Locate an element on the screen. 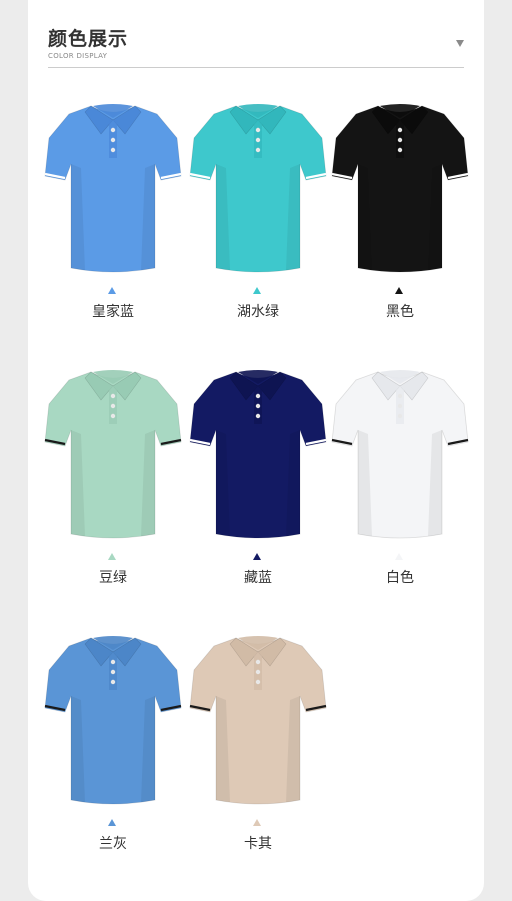  triangle-down-icon is located at coordinates (460, 43).